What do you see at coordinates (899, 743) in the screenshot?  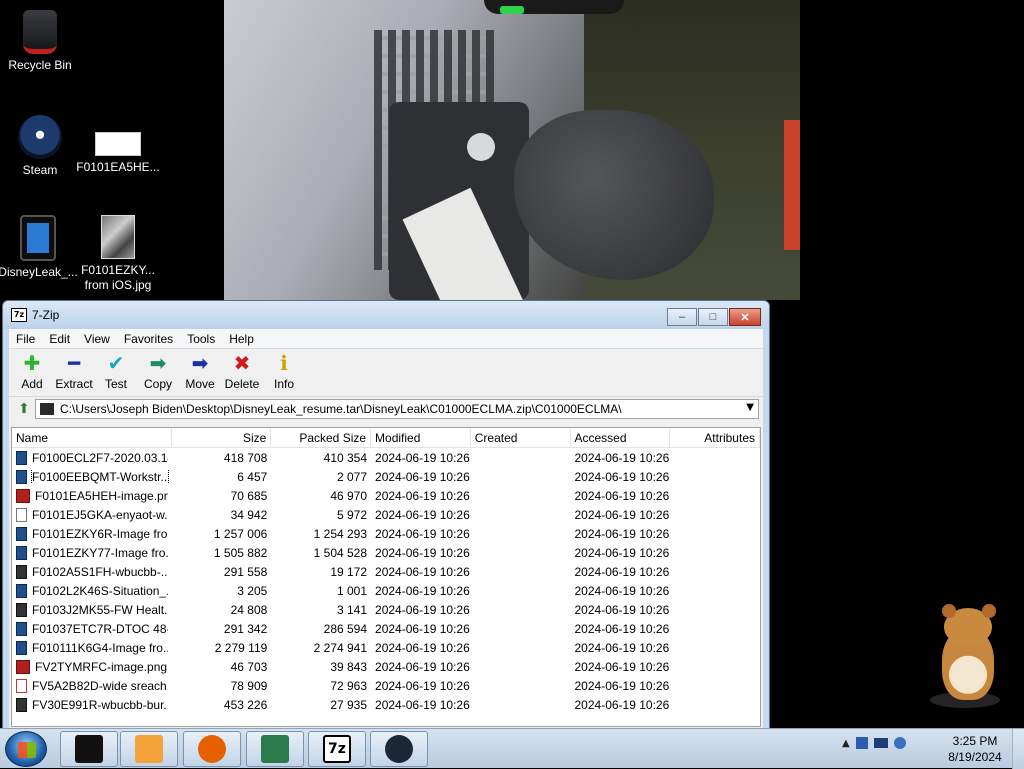 I see `tray-network-icon` at bounding box center [899, 743].